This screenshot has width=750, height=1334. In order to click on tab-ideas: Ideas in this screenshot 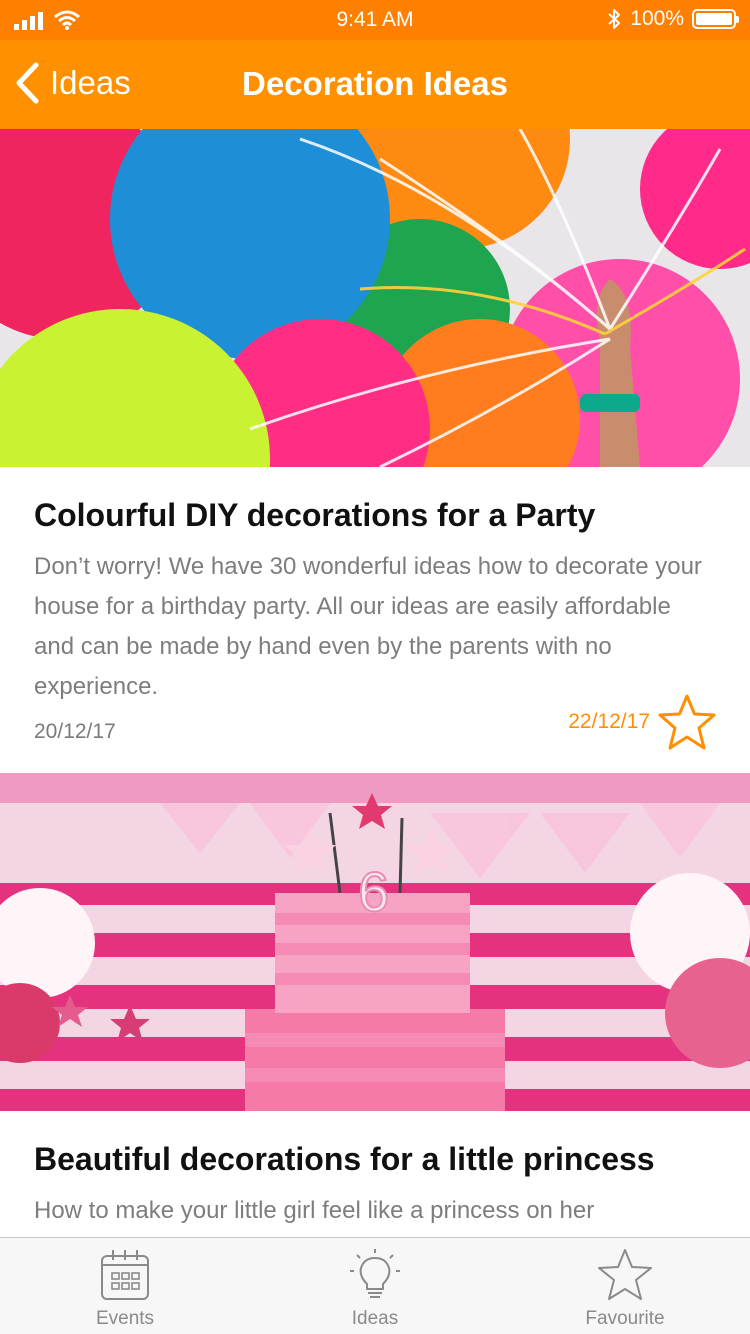, I will do `click(375, 1286)`.